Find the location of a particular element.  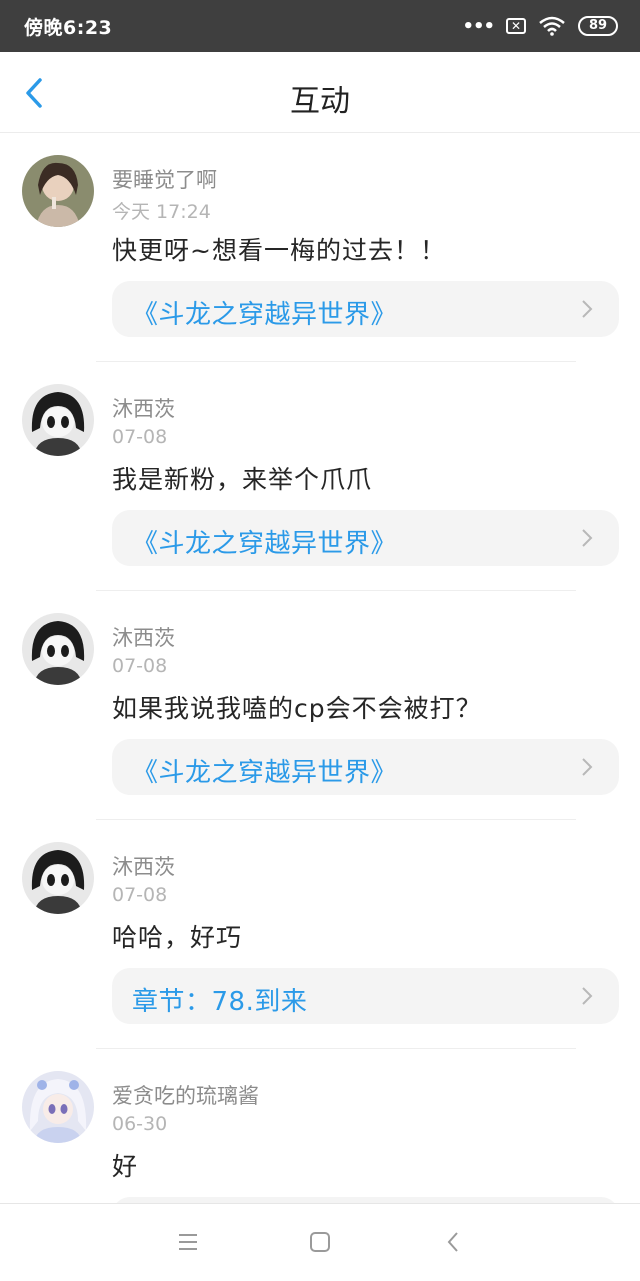

status-icons: ••• ✕ 89 is located at coordinates (540, 26).